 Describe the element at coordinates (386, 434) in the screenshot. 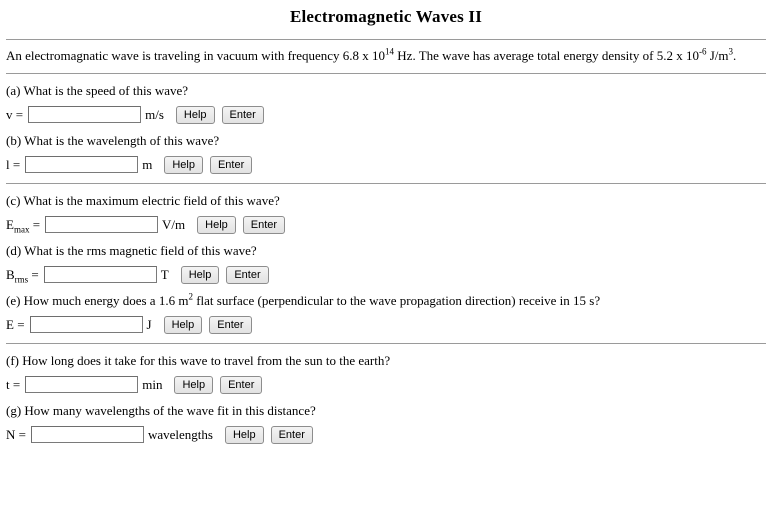

I see `answer-row-g: N = wavelengths Help Enter` at that location.